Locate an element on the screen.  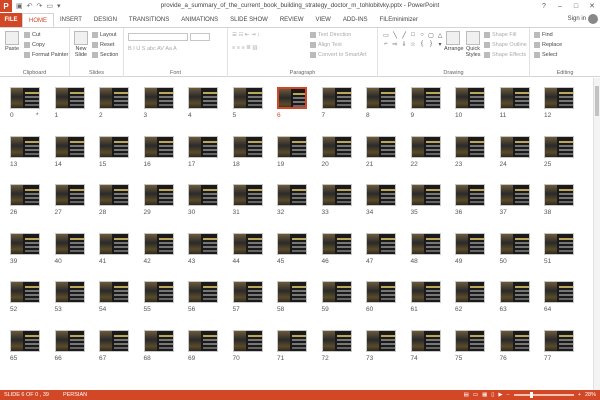
user-avatar-icon is located at coordinates (593, 19).